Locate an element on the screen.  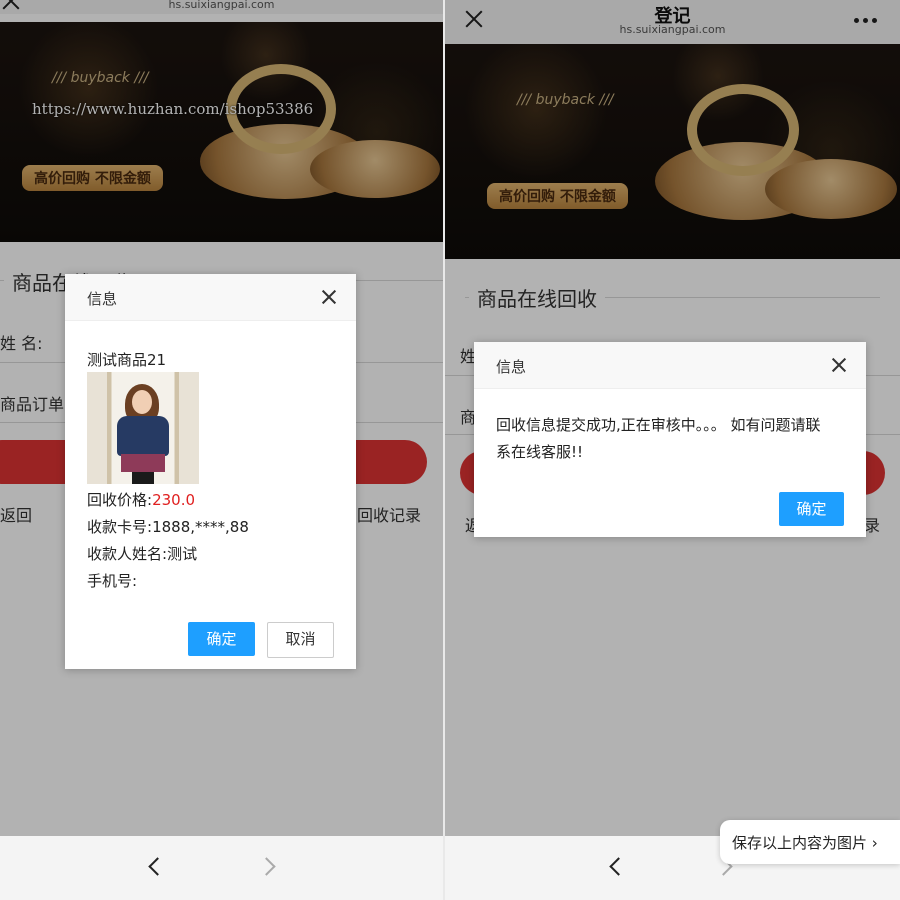
save-as-image-label: 保存以上内容为图片 › is located at coordinates (805, 843).